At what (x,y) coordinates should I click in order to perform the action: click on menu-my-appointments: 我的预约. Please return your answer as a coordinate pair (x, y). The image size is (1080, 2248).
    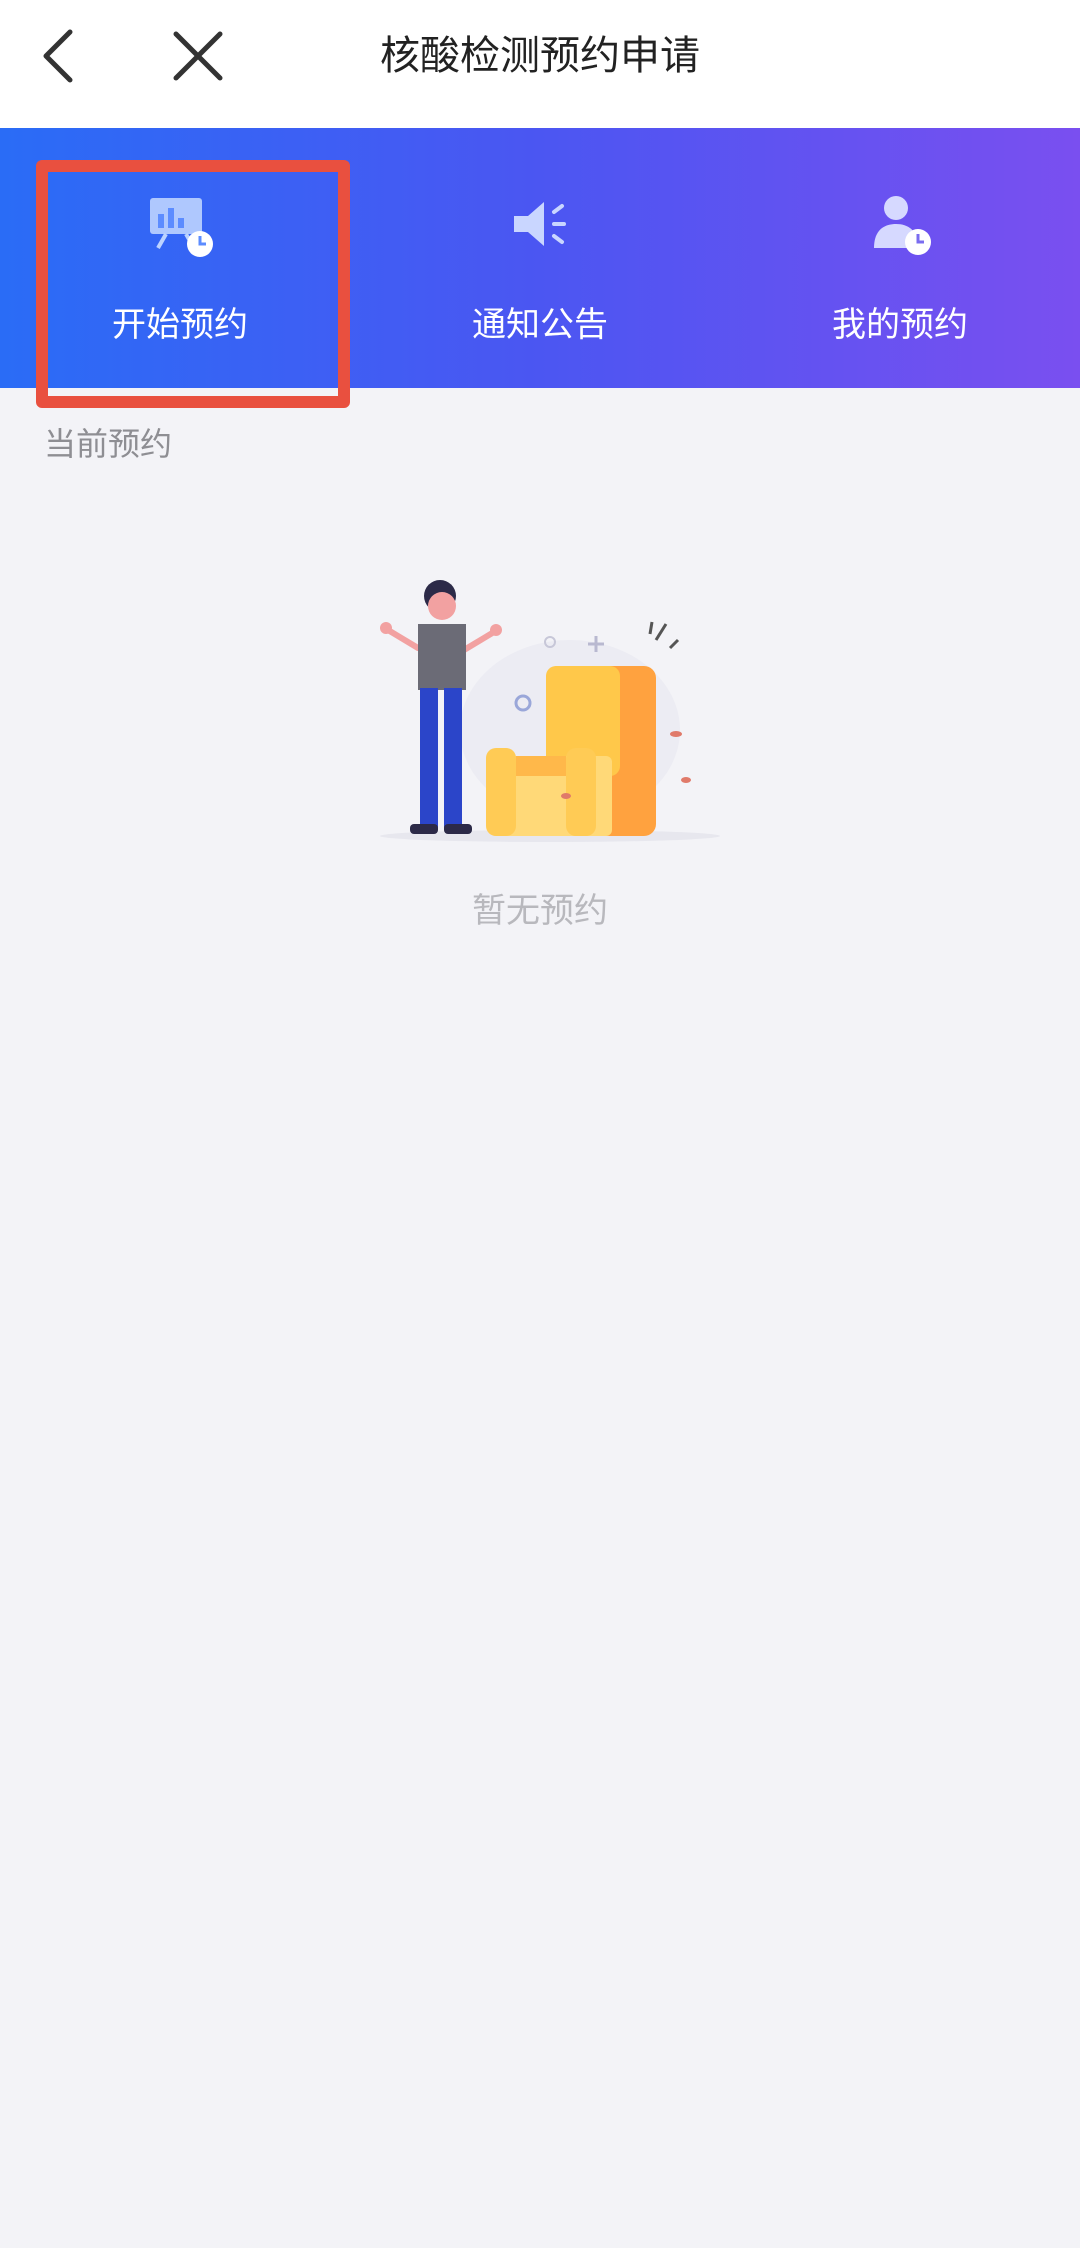
    Looking at the image, I should click on (900, 258).